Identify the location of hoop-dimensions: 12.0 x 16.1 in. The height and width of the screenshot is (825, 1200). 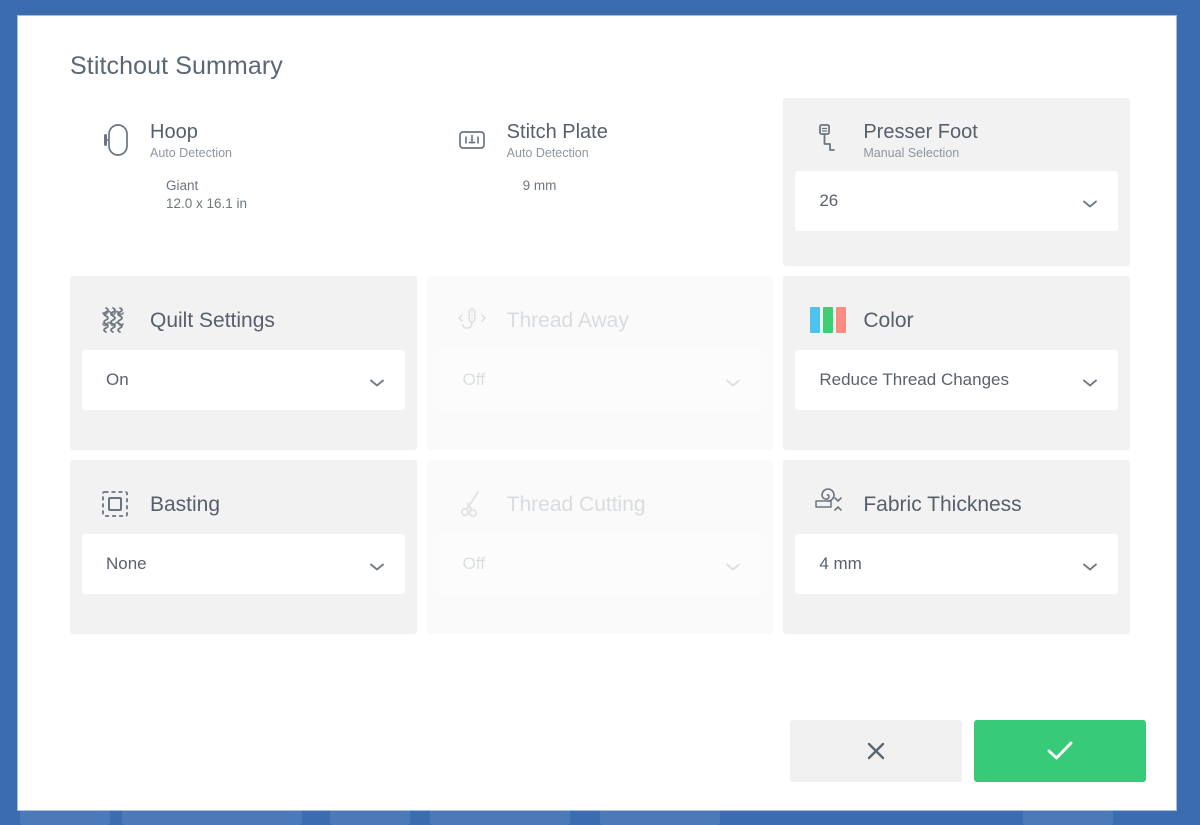
(207, 203).